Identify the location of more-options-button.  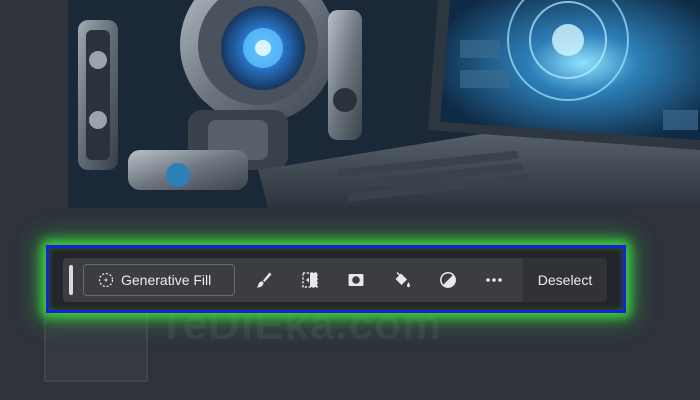
(494, 280).